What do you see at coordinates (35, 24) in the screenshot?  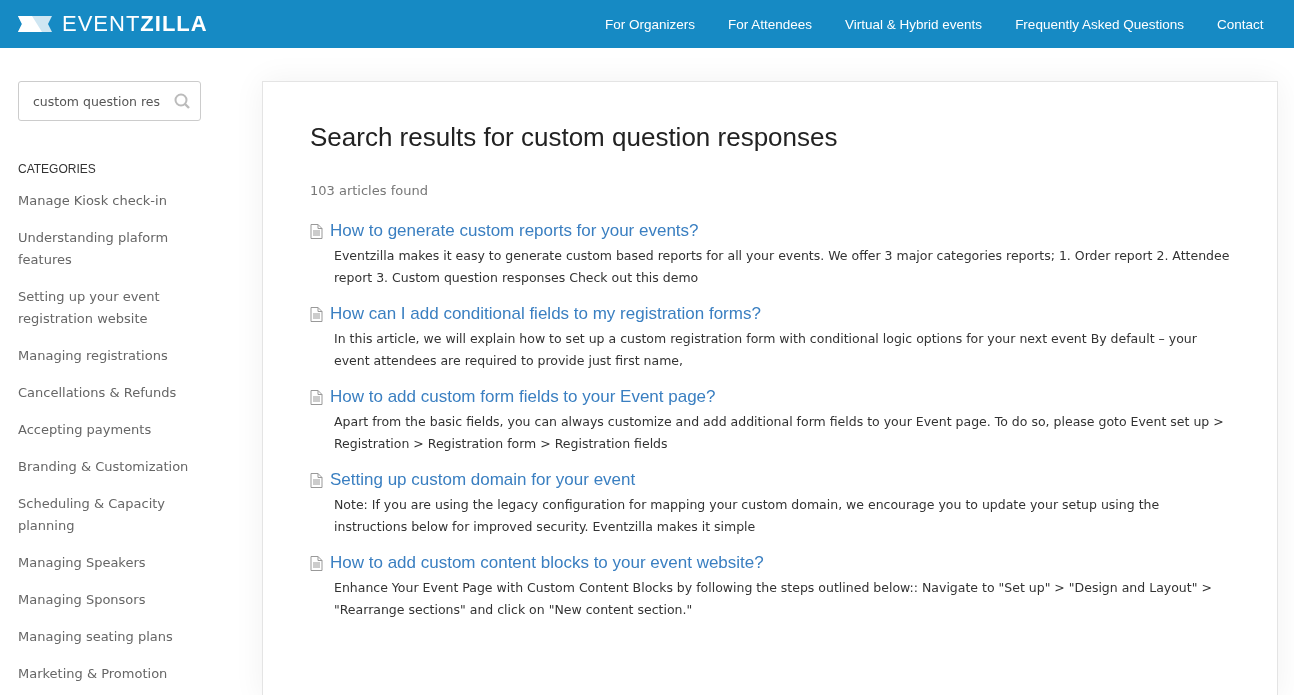 I see `ticket-logo-icon` at bounding box center [35, 24].